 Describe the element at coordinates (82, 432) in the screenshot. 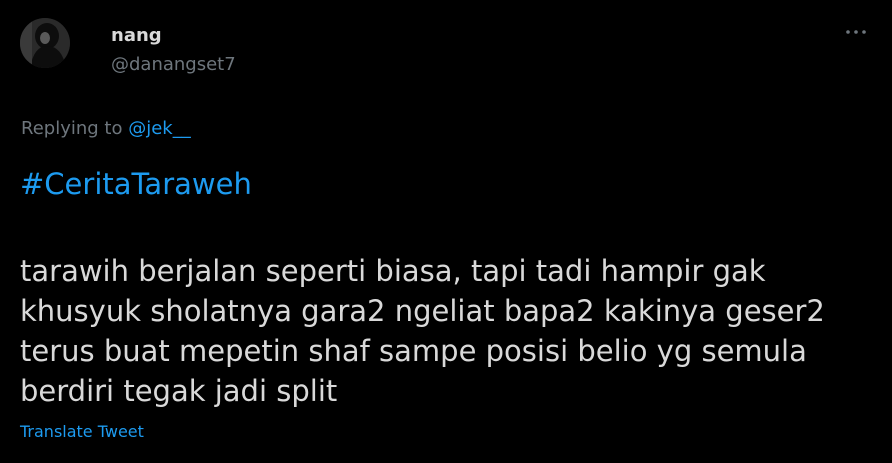

I see `translate-tweet-link: Translate Tweet` at that location.